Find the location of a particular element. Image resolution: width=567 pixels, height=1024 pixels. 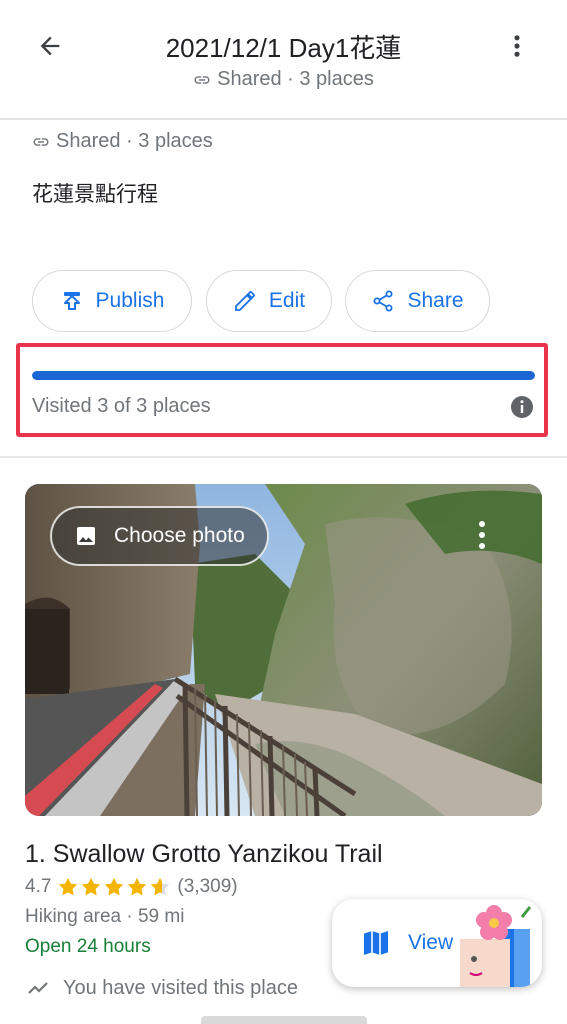

visited-note: You have visited this place is located at coordinates (162, 988).